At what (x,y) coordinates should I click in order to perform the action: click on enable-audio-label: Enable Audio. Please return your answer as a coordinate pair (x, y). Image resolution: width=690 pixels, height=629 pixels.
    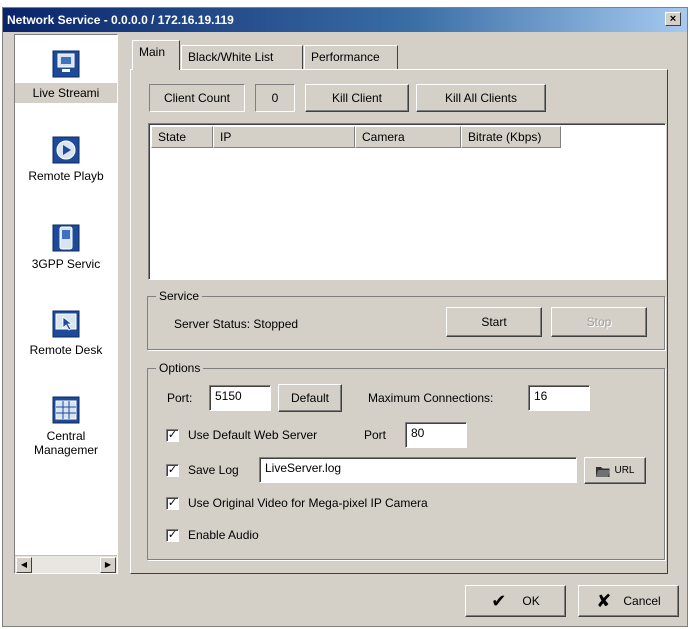
    Looking at the image, I should click on (223, 535).